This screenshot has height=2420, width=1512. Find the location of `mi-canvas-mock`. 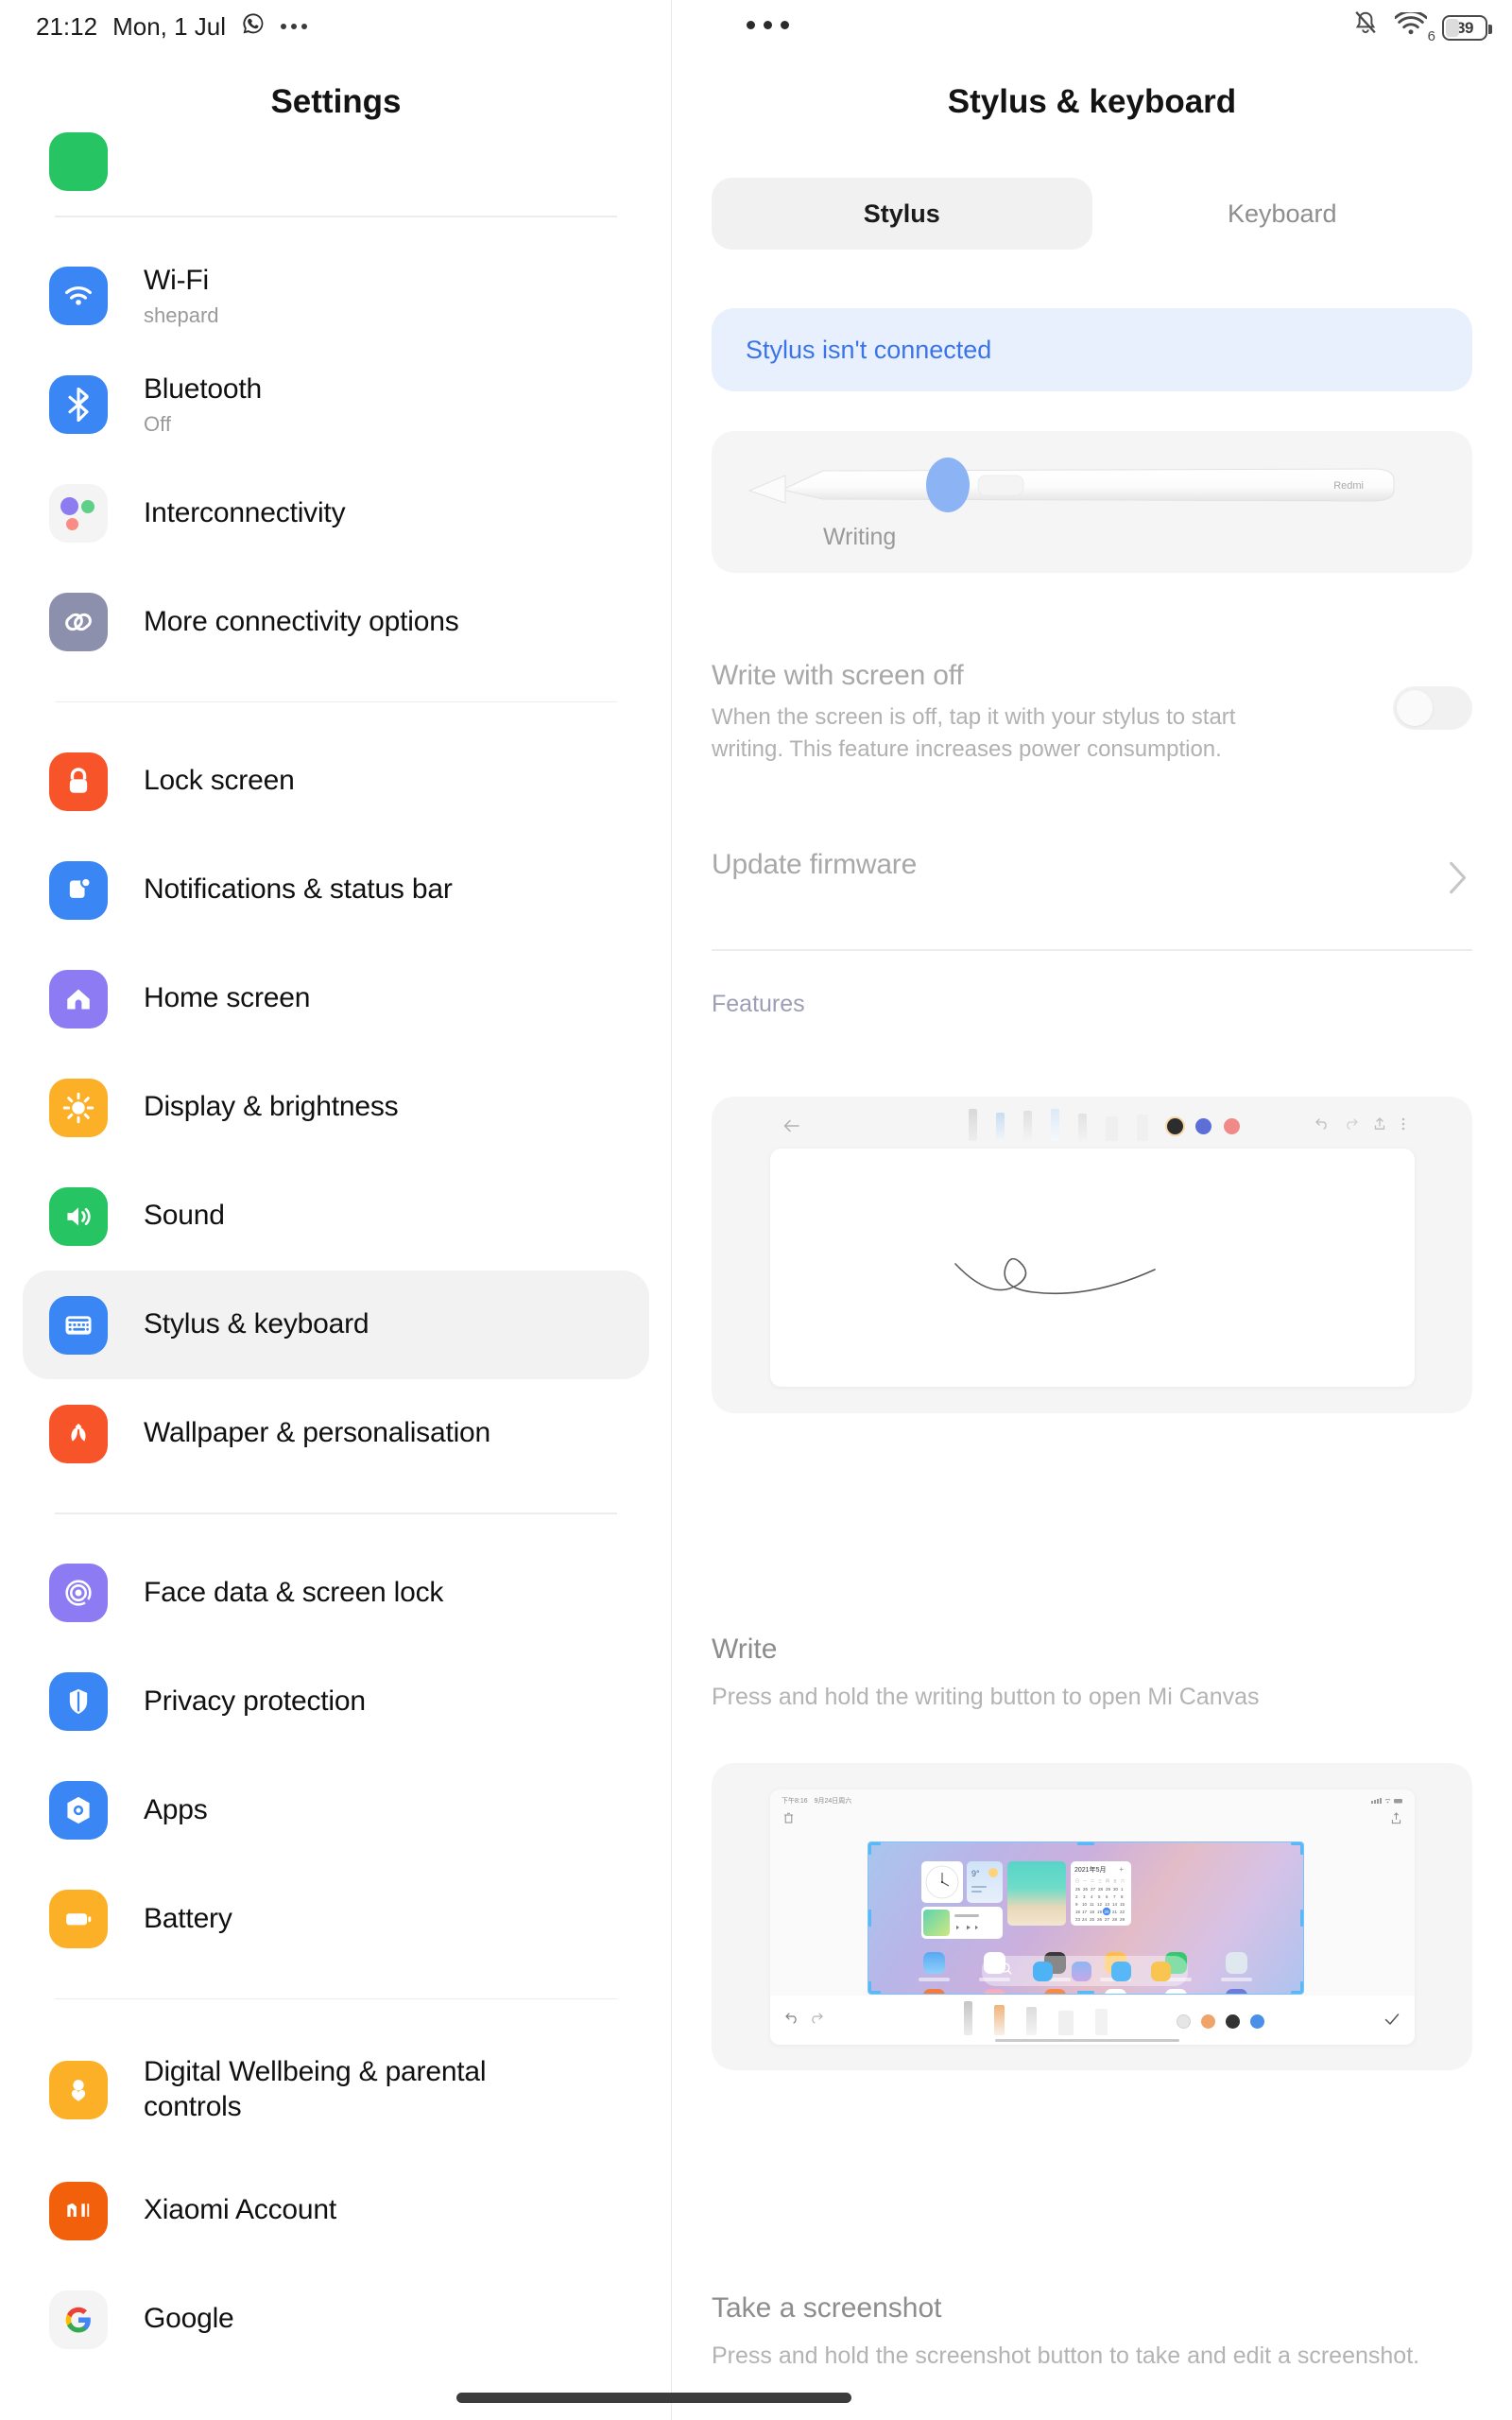

mi-canvas-mock is located at coordinates (1092, 1248).